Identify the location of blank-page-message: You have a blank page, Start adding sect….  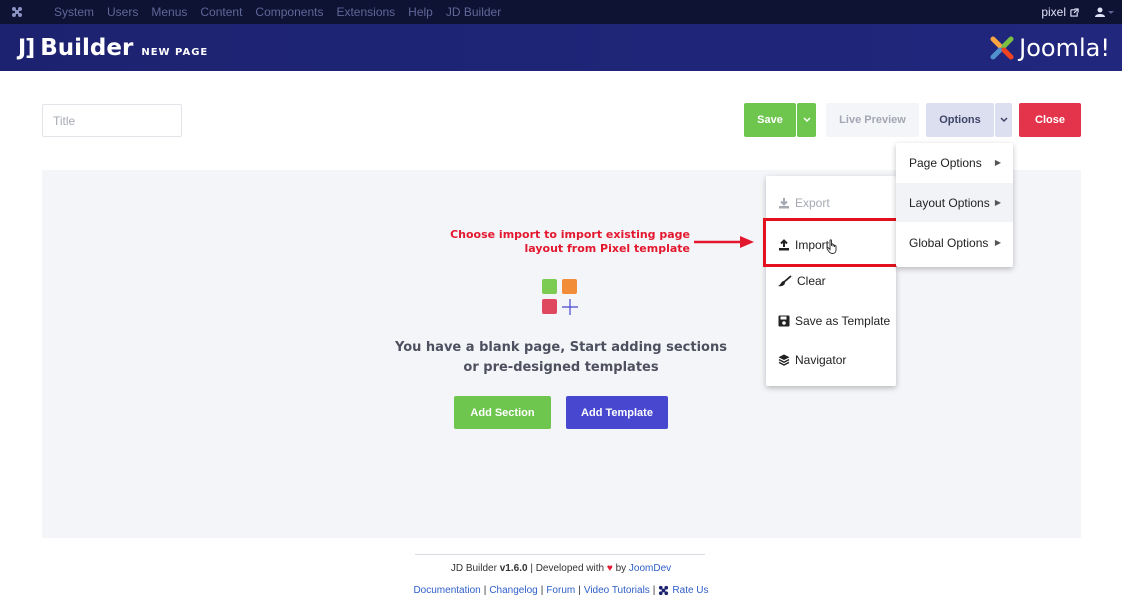
(561, 358).